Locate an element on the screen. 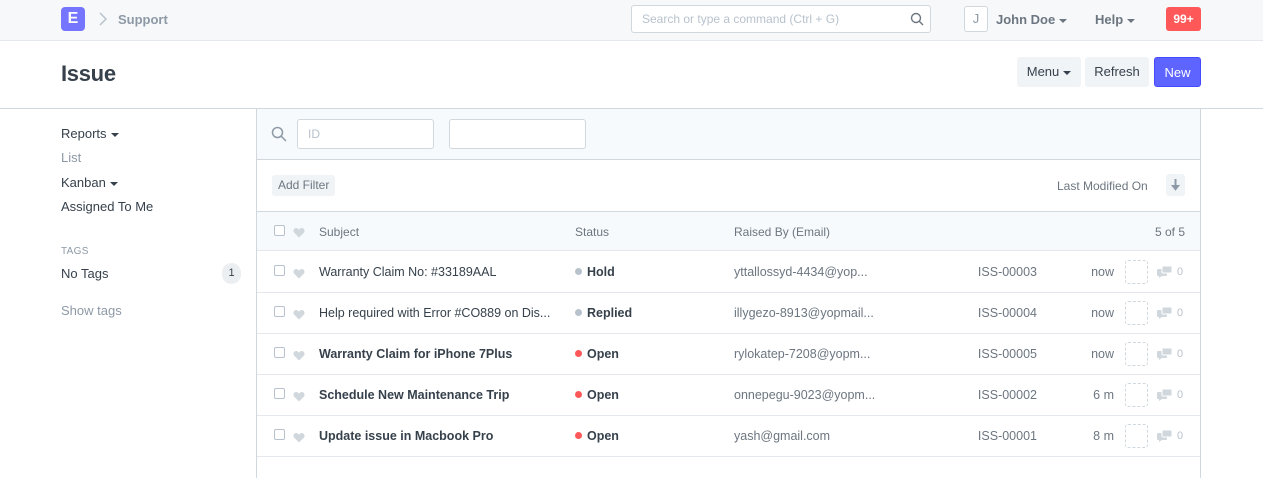  user-menu: John Doe is located at coordinates (1032, 19).